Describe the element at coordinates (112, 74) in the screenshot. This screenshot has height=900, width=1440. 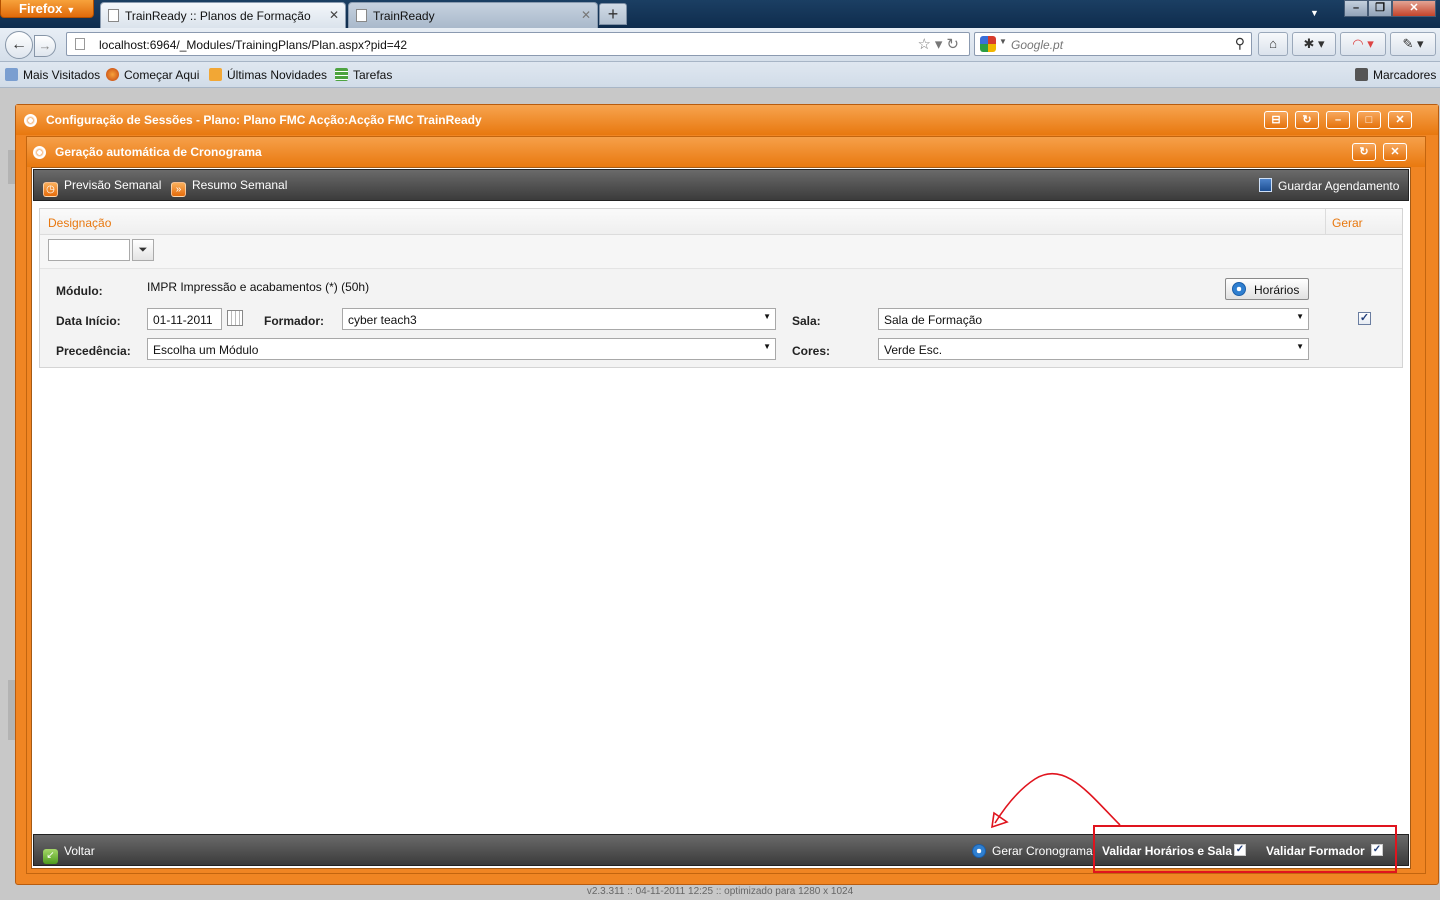
I see `firefox-icon` at that location.